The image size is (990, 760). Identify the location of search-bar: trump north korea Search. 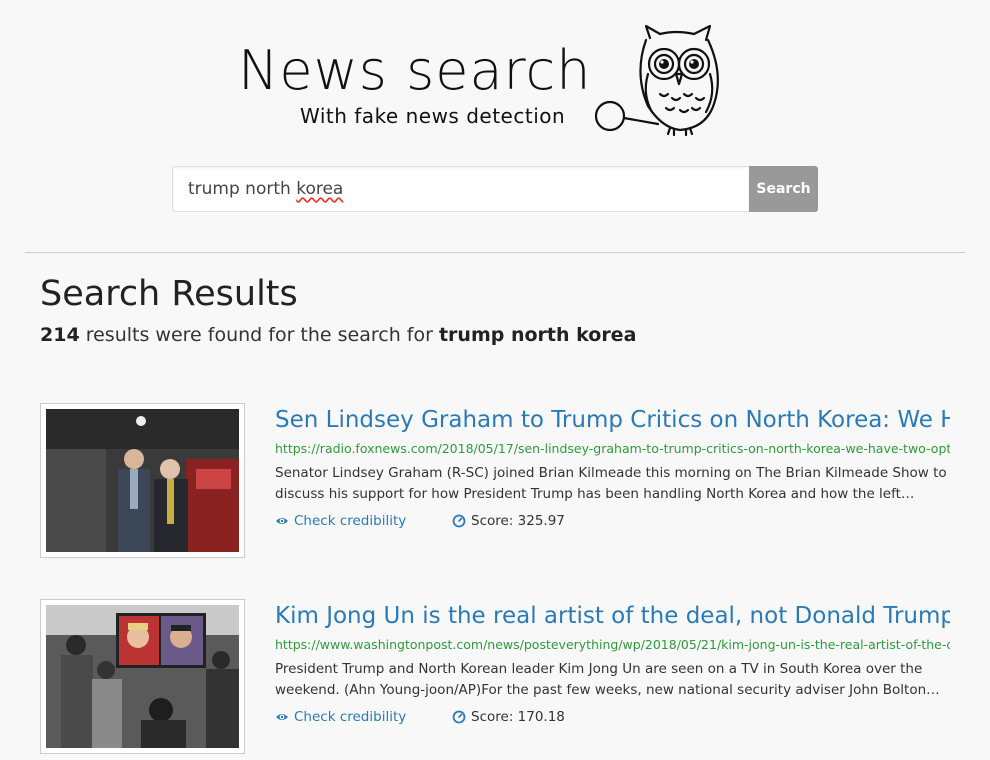
(495, 189).